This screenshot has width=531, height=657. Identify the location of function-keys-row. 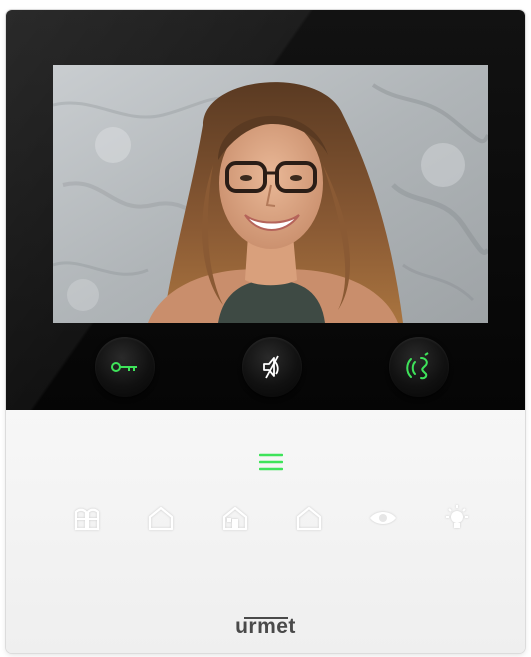
(265, 518).